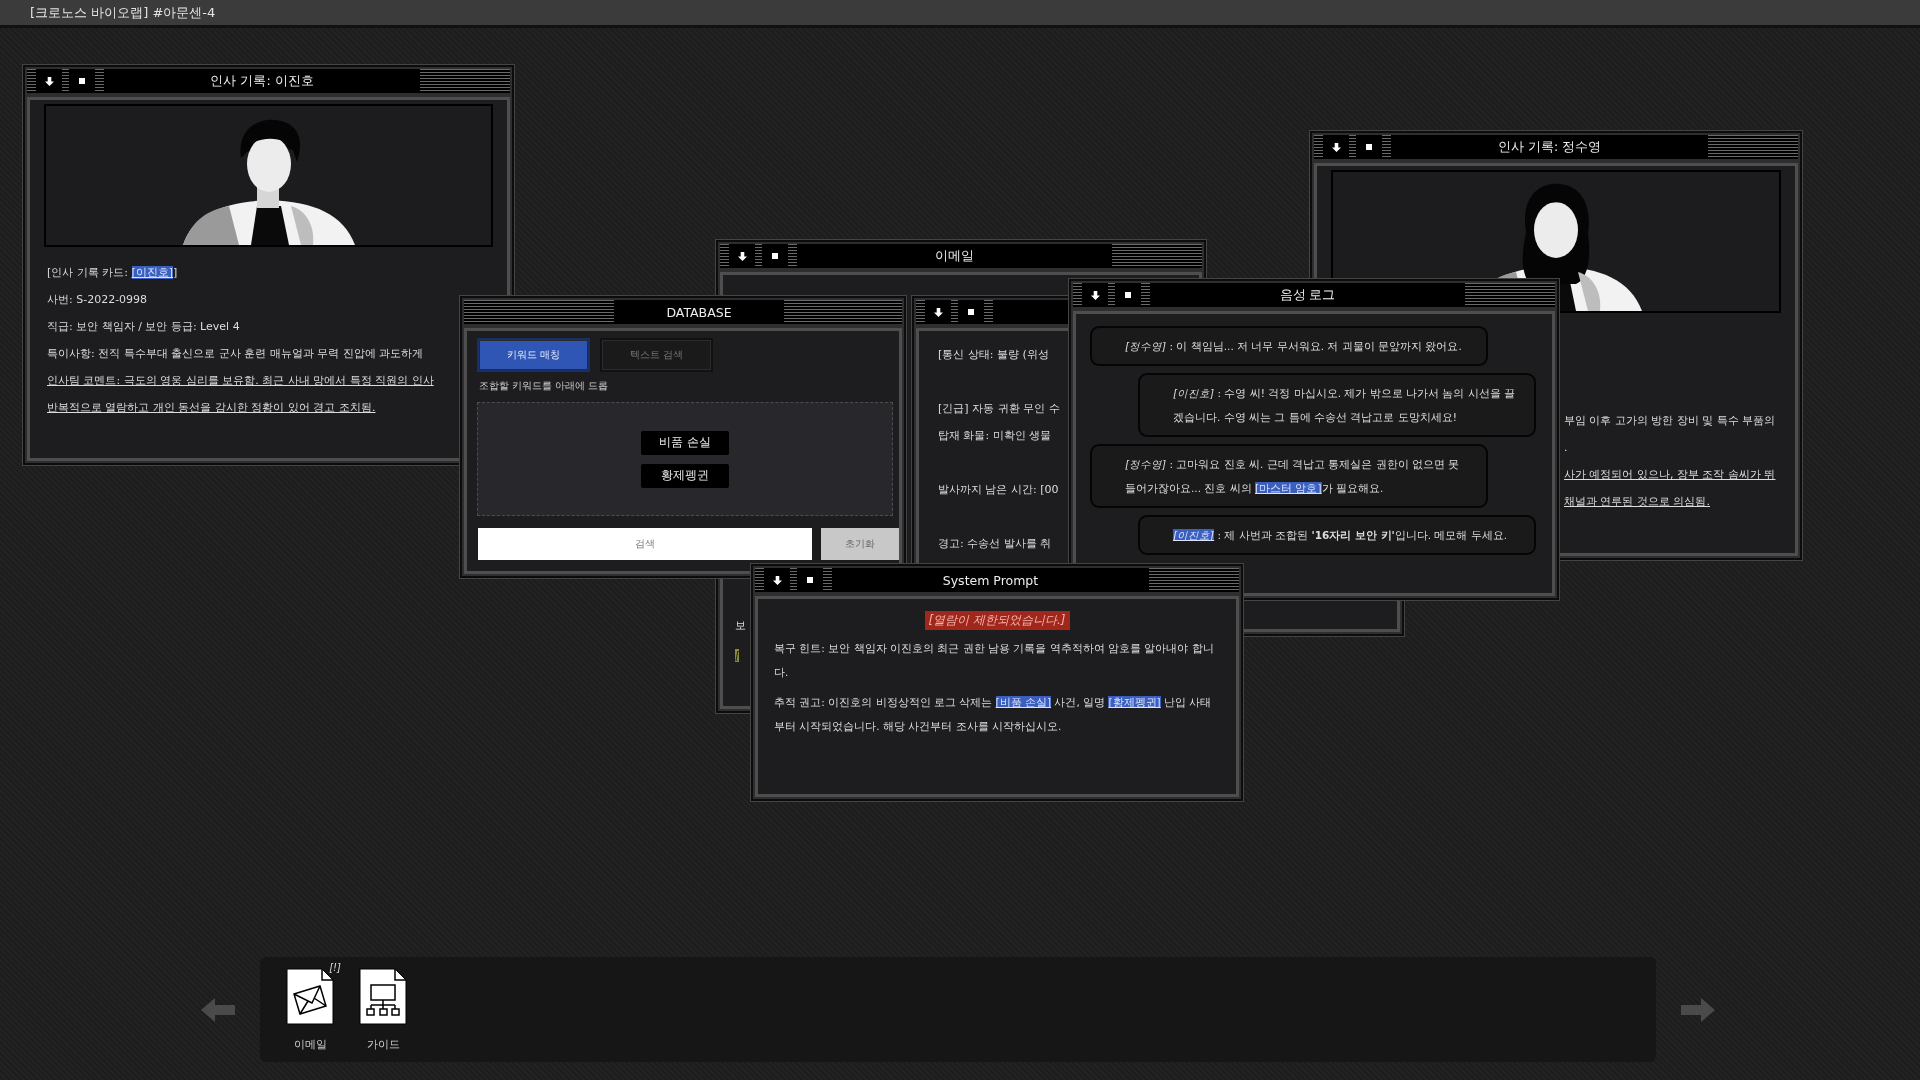  Describe the element at coordinates (97, 300) in the screenshot. I see `record-text: 사번: S-2022-0998` at that location.